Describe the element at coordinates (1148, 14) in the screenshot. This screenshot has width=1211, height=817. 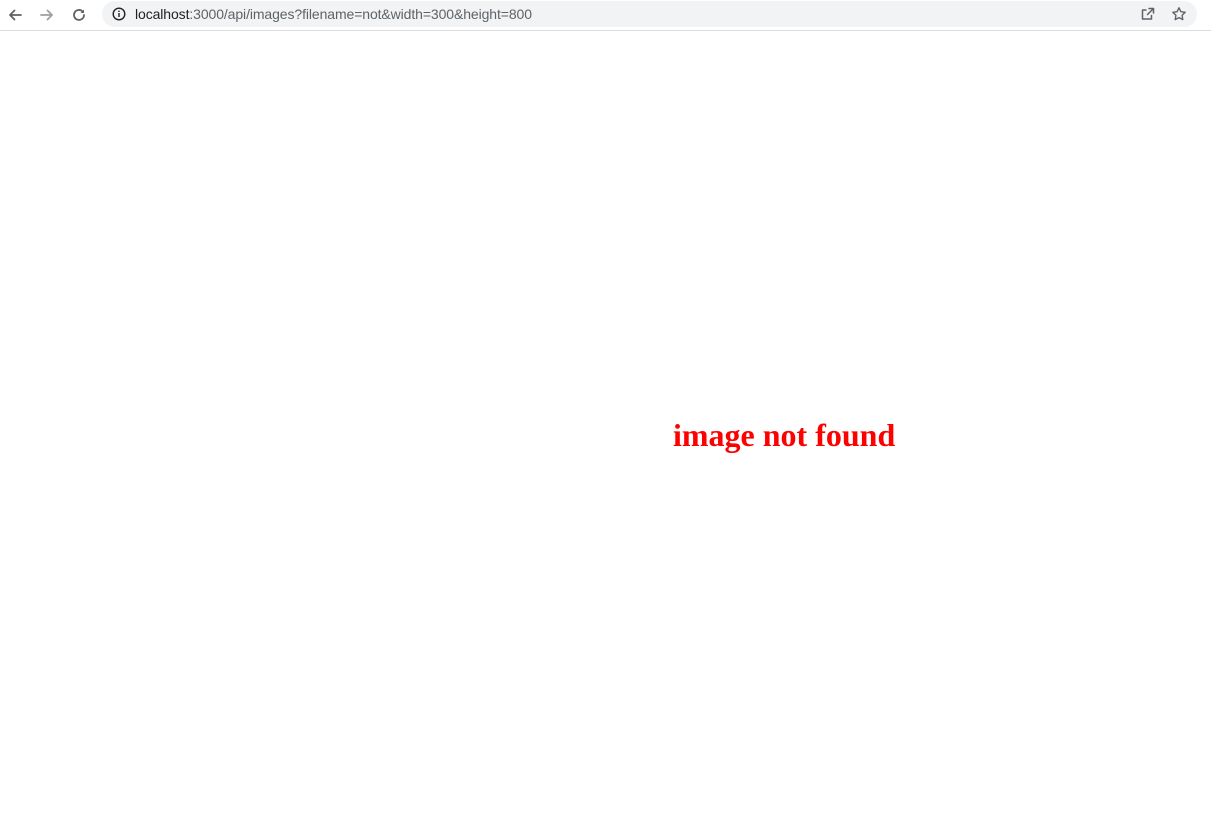
I see `share-icon` at that location.